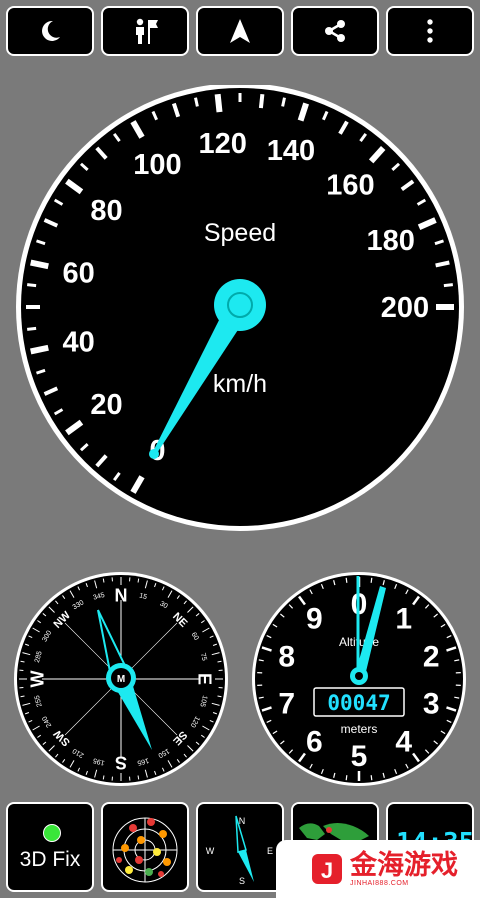 The height and width of the screenshot is (898, 480). I want to click on waypoint-button, so click(145, 31).